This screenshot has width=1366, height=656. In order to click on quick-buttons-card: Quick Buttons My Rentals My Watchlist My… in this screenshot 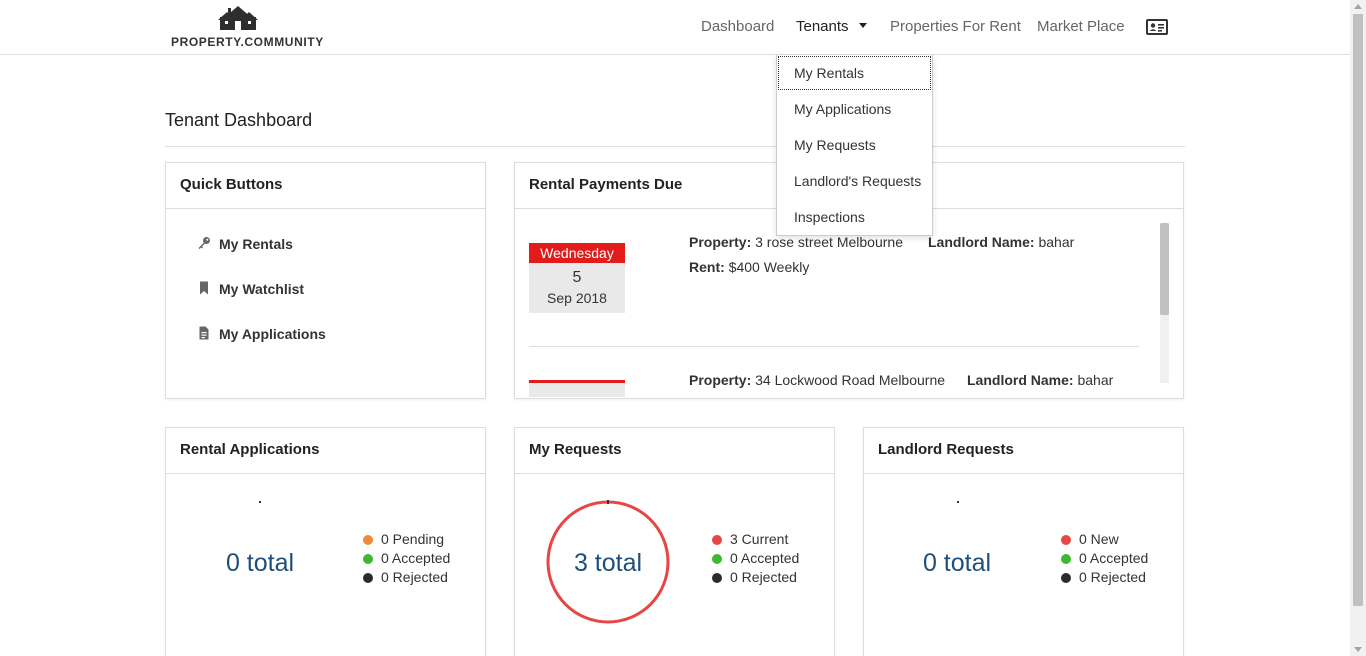, I will do `click(325, 280)`.